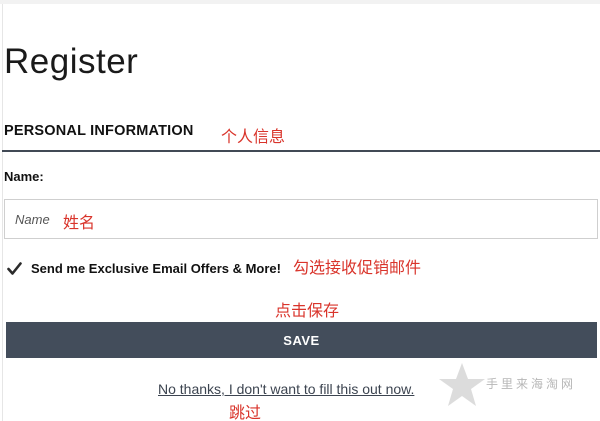 Image resolution: width=600 pixels, height=421 pixels. Describe the element at coordinates (79, 222) in the screenshot. I see `annotation-name: 姓名` at that location.